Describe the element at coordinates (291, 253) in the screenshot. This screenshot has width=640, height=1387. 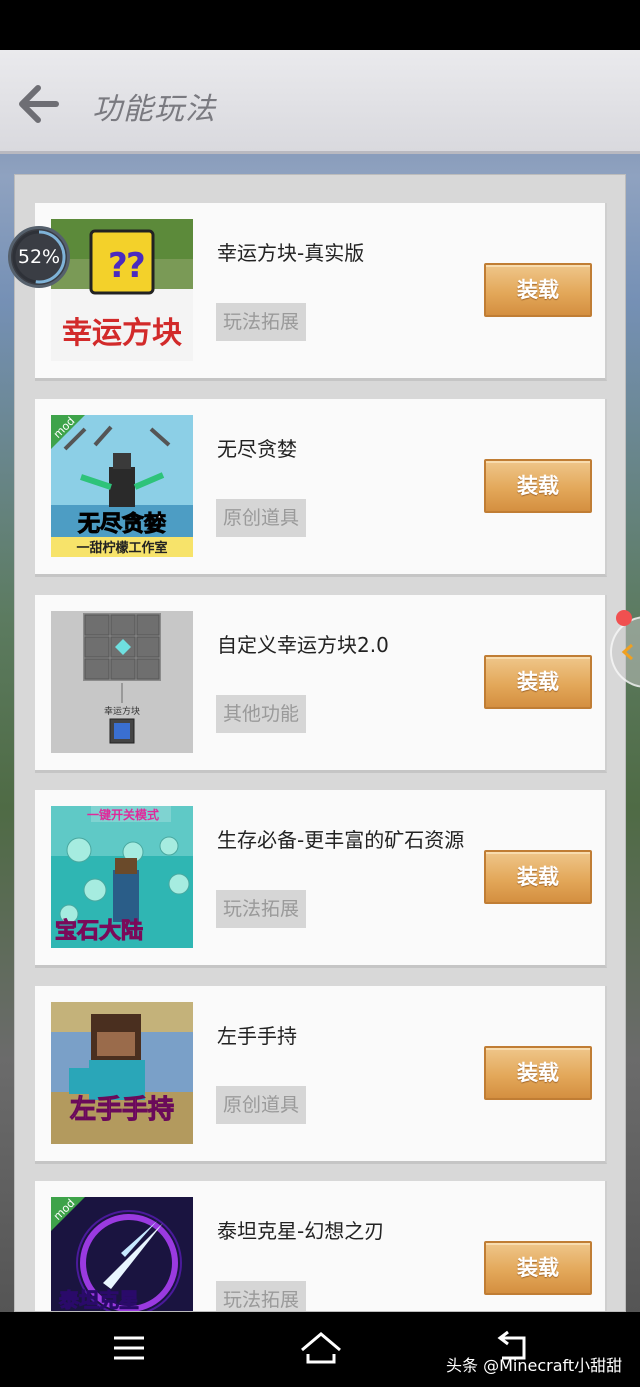
I see `mod-title: 幸运方块-真实版` at that location.